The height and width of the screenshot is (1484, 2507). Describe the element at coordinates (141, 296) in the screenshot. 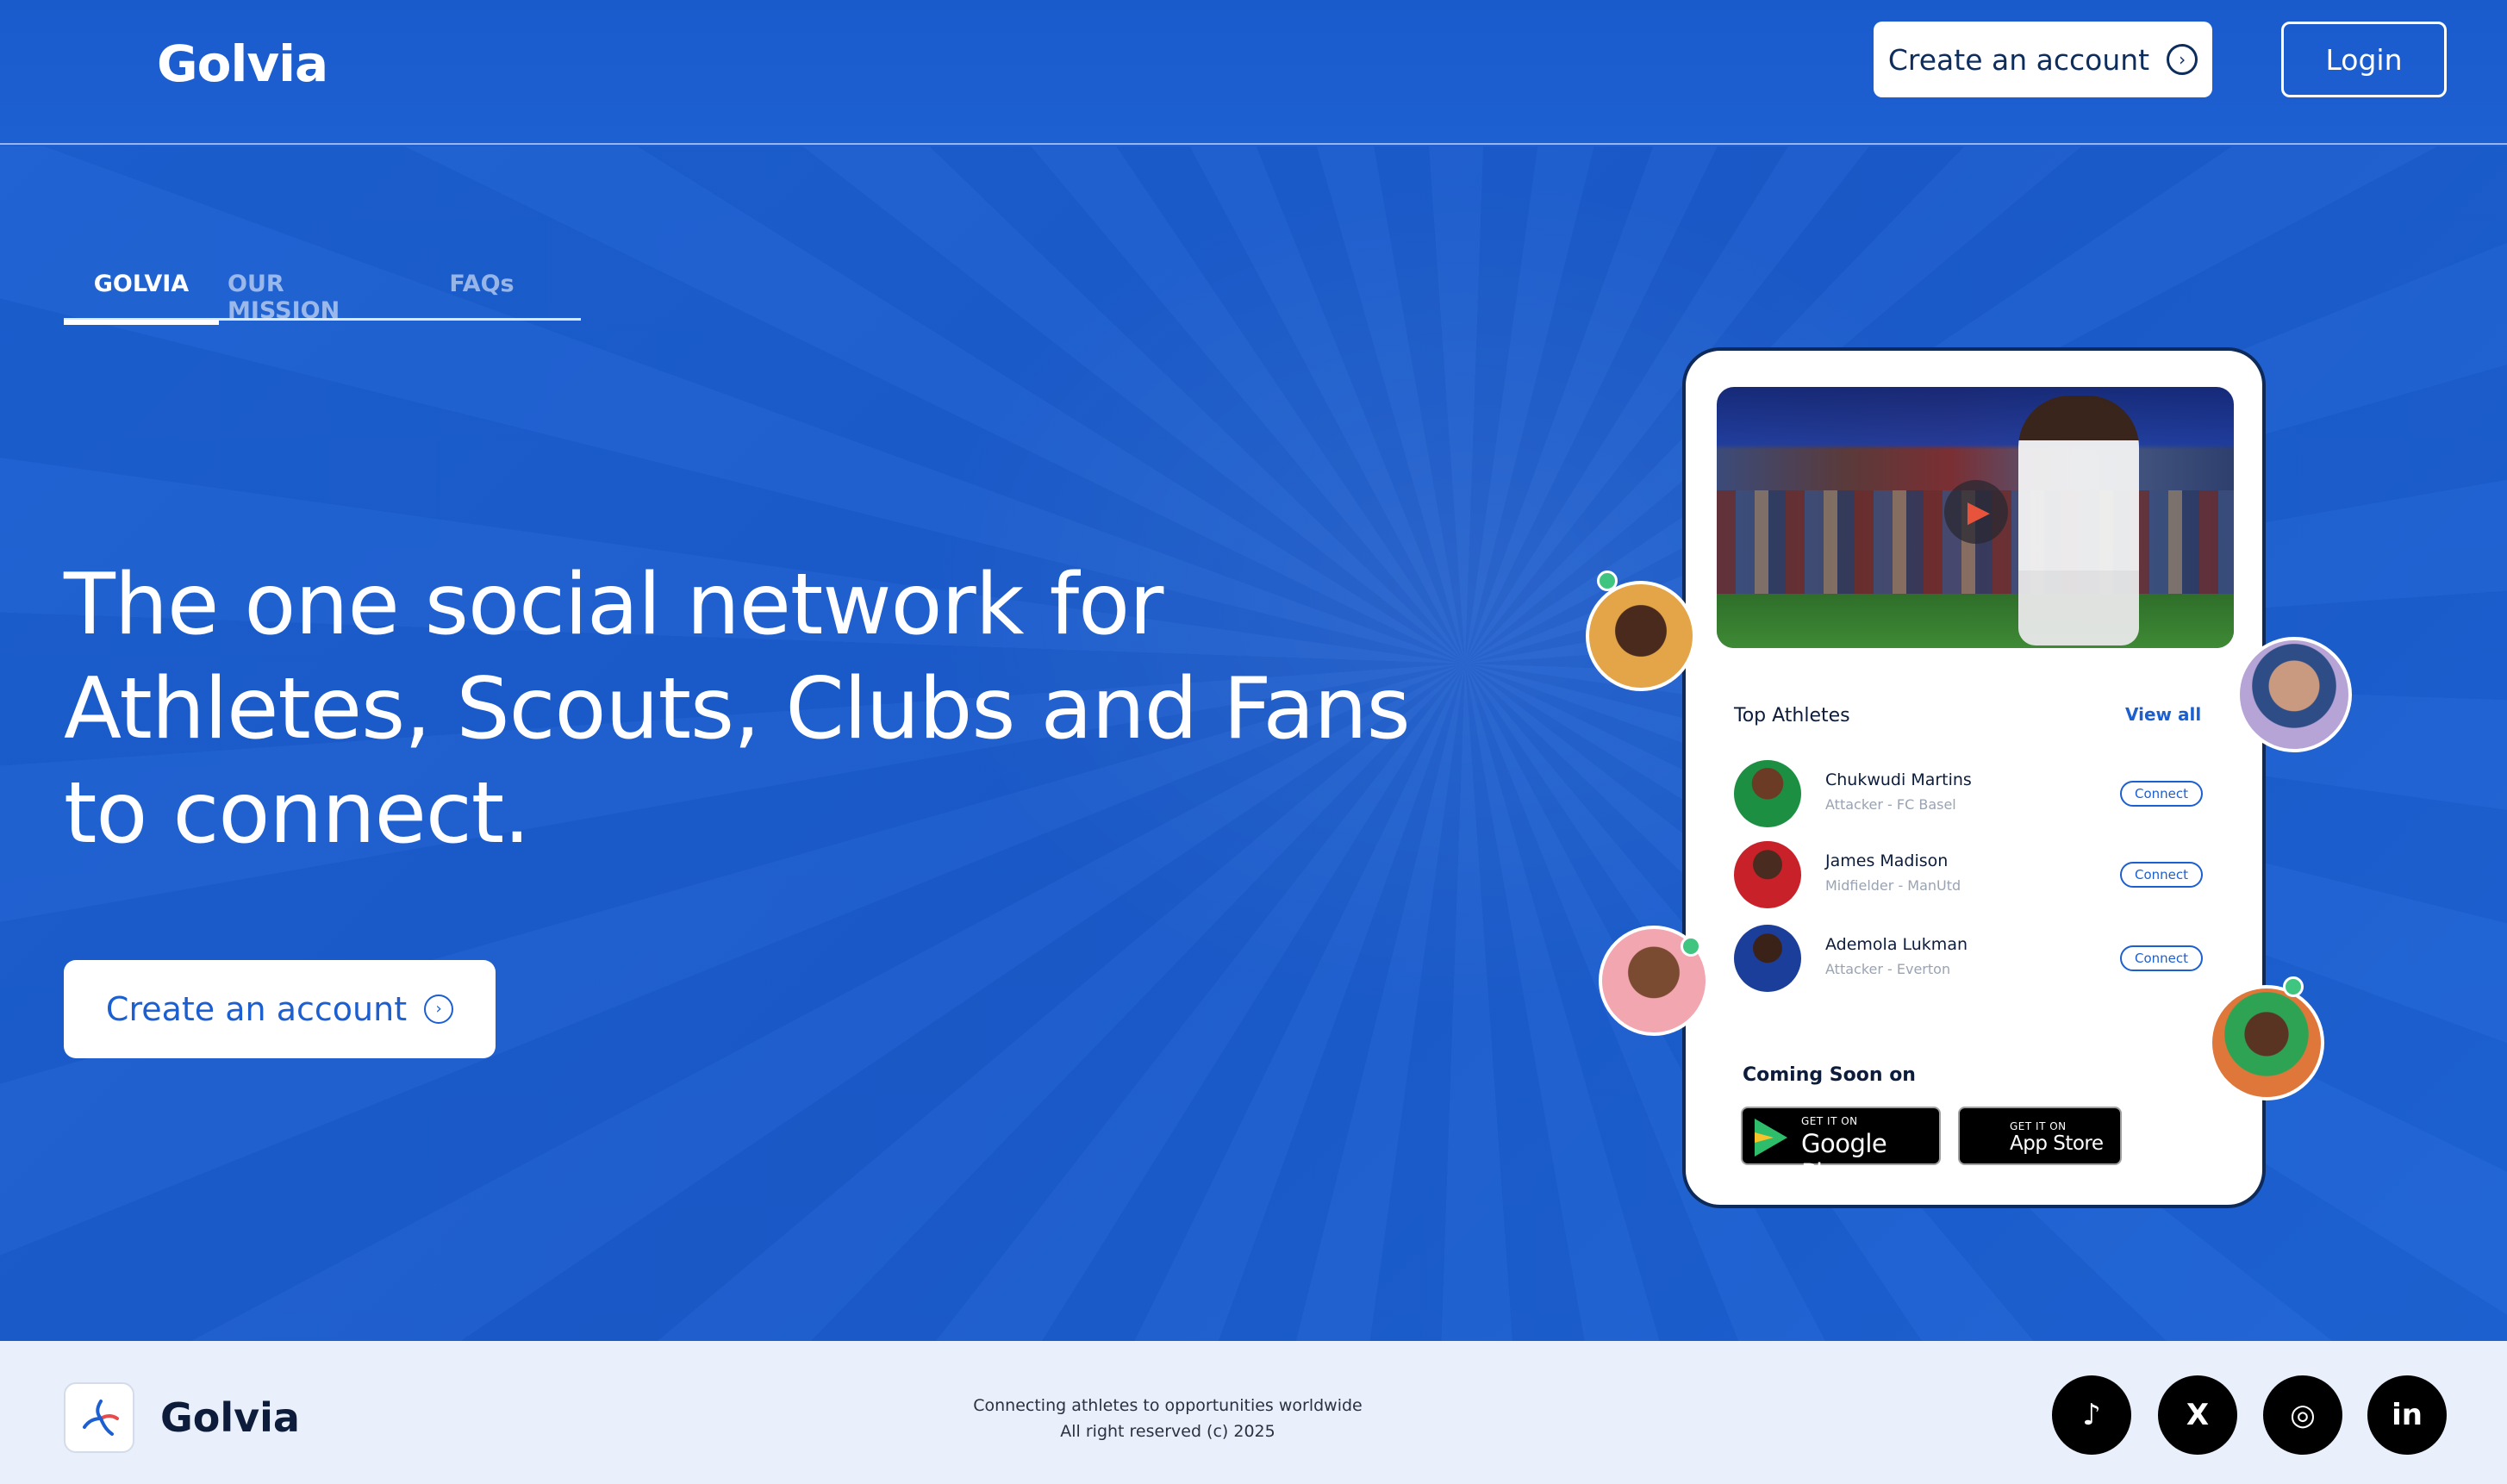

I see `tab-golvia: GOLVIA` at that location.